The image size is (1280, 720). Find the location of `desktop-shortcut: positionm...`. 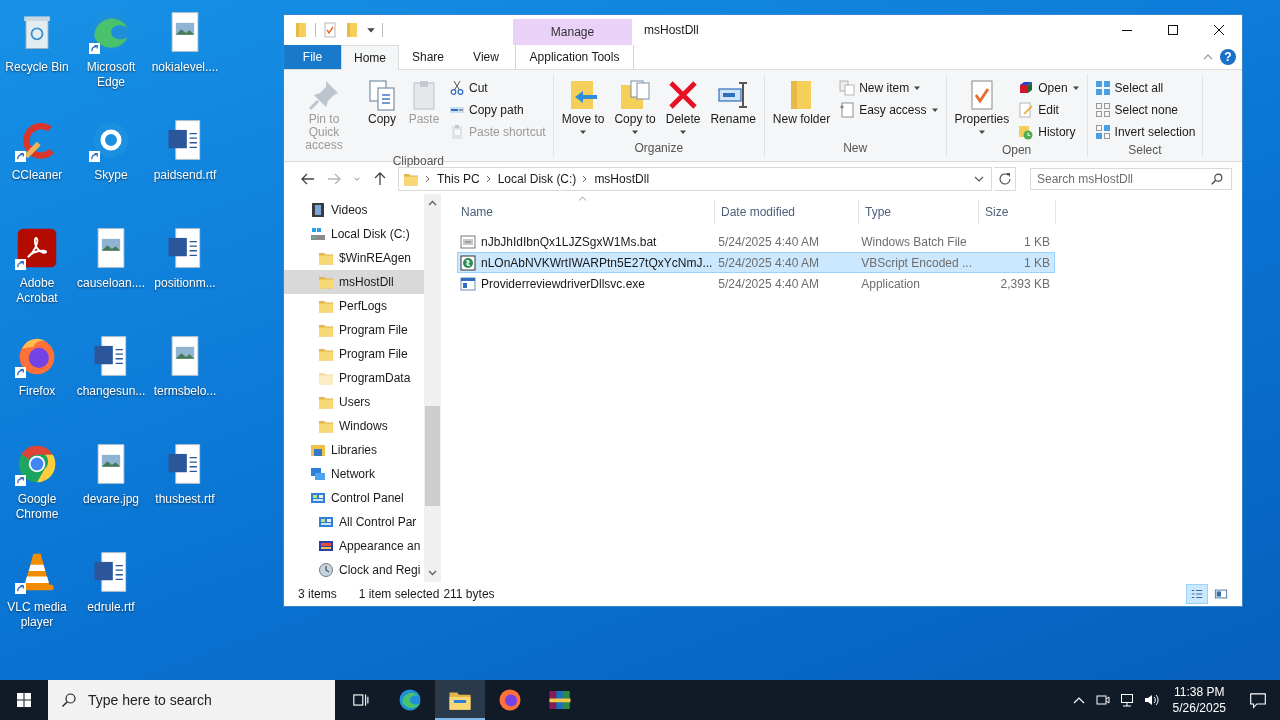

desktop-shortcut: positionm... is located at coordinates (185, 276).